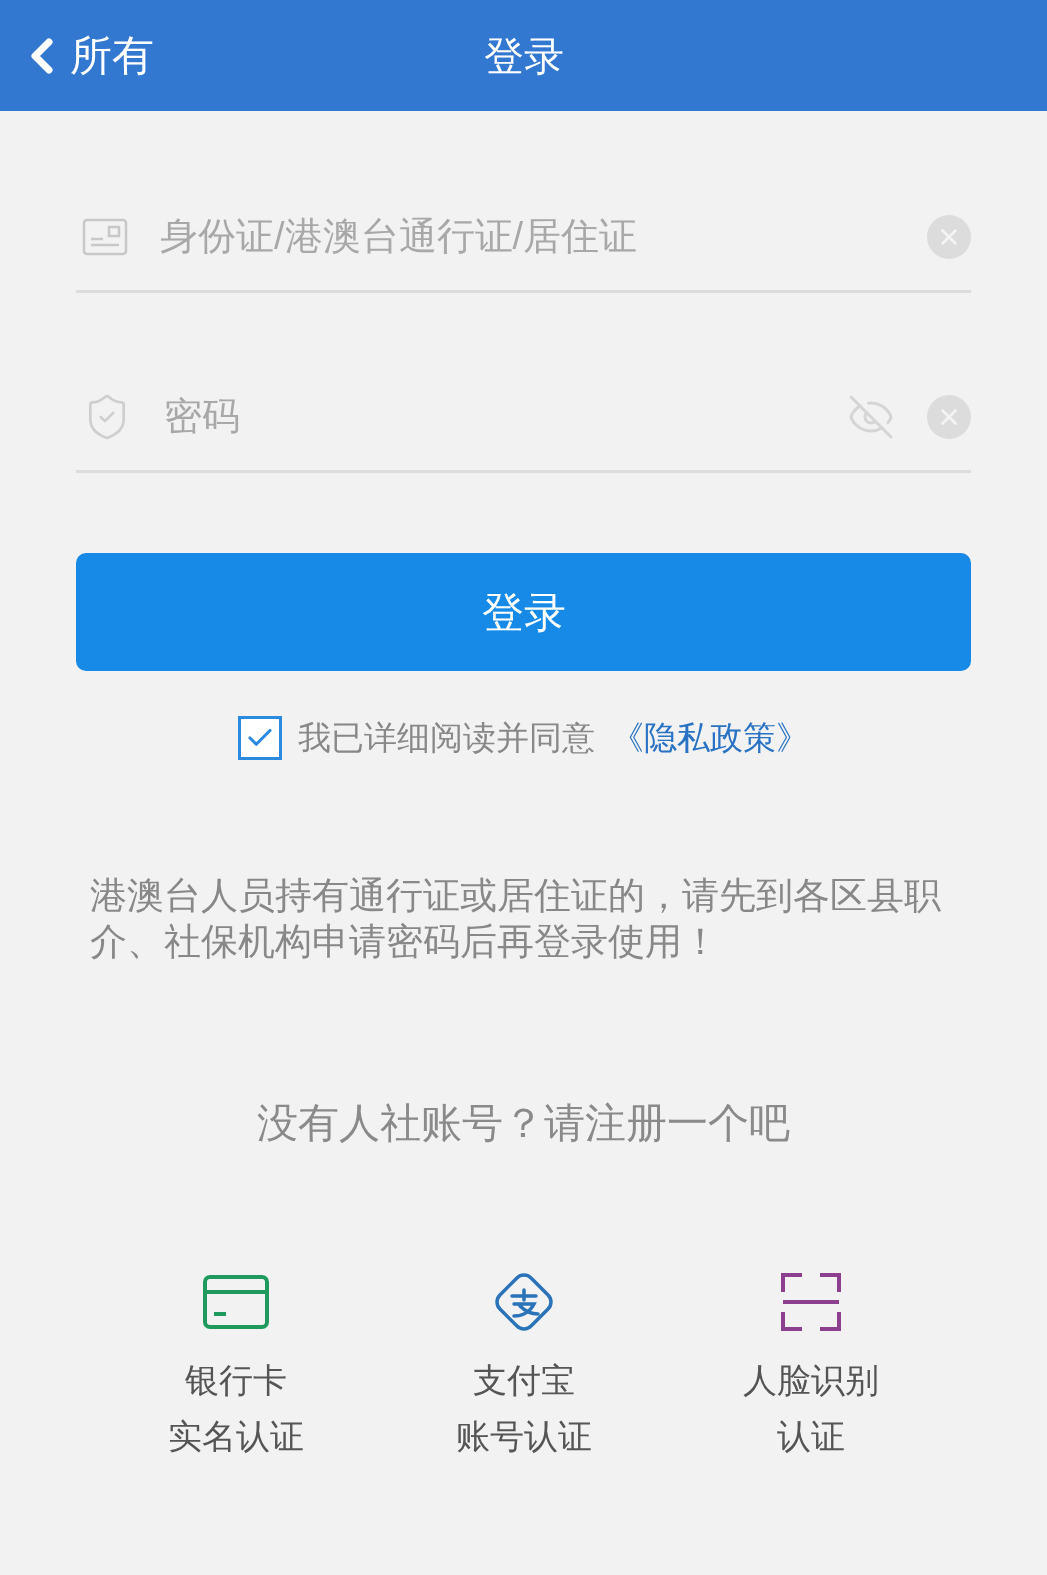 This screenshot has height=1575, width=1047. I want to click on option-label: 实名认证, so click(236, 1436).